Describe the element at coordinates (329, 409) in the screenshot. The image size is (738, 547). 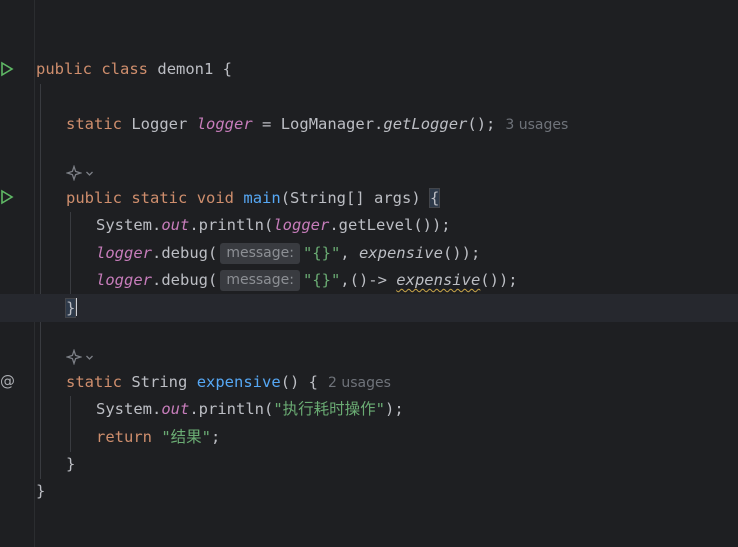
I see `string-literal: "执行耗时操作"` at that location.